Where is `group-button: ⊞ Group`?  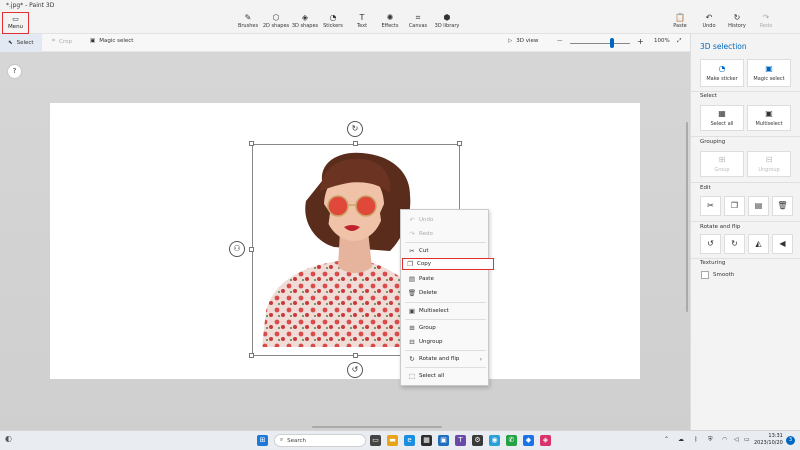
group-button: ⊞ Group is located at coordinates (722, 164).